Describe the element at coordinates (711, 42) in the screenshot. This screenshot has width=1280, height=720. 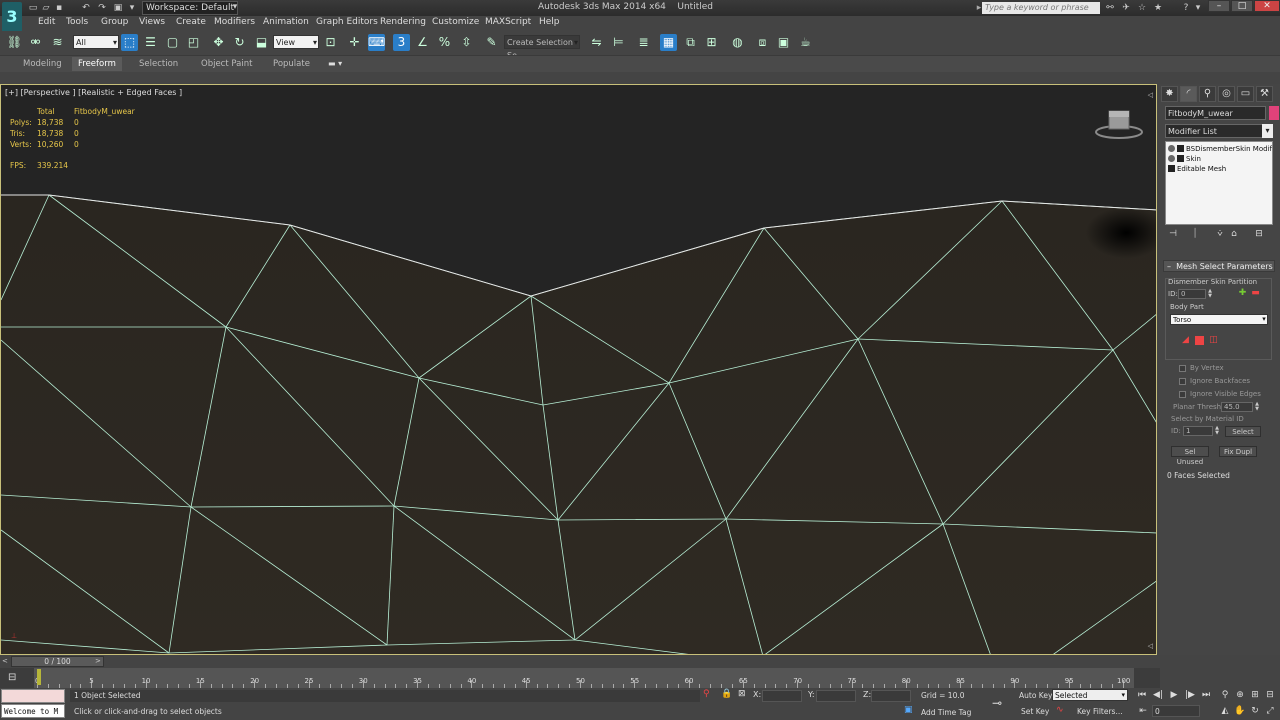
I see `schematic-view-icon: ⊞` at that location.